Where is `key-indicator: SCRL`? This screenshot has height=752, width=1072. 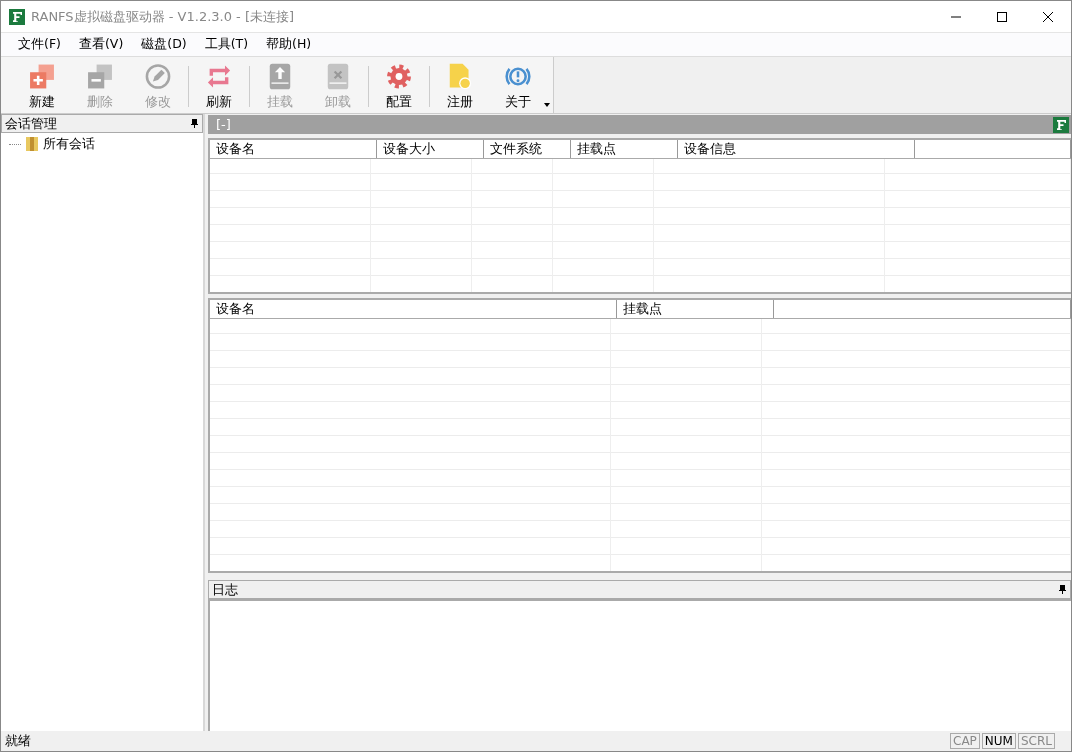
key-indicator: SCRL is located at coordinates (1036, 741).